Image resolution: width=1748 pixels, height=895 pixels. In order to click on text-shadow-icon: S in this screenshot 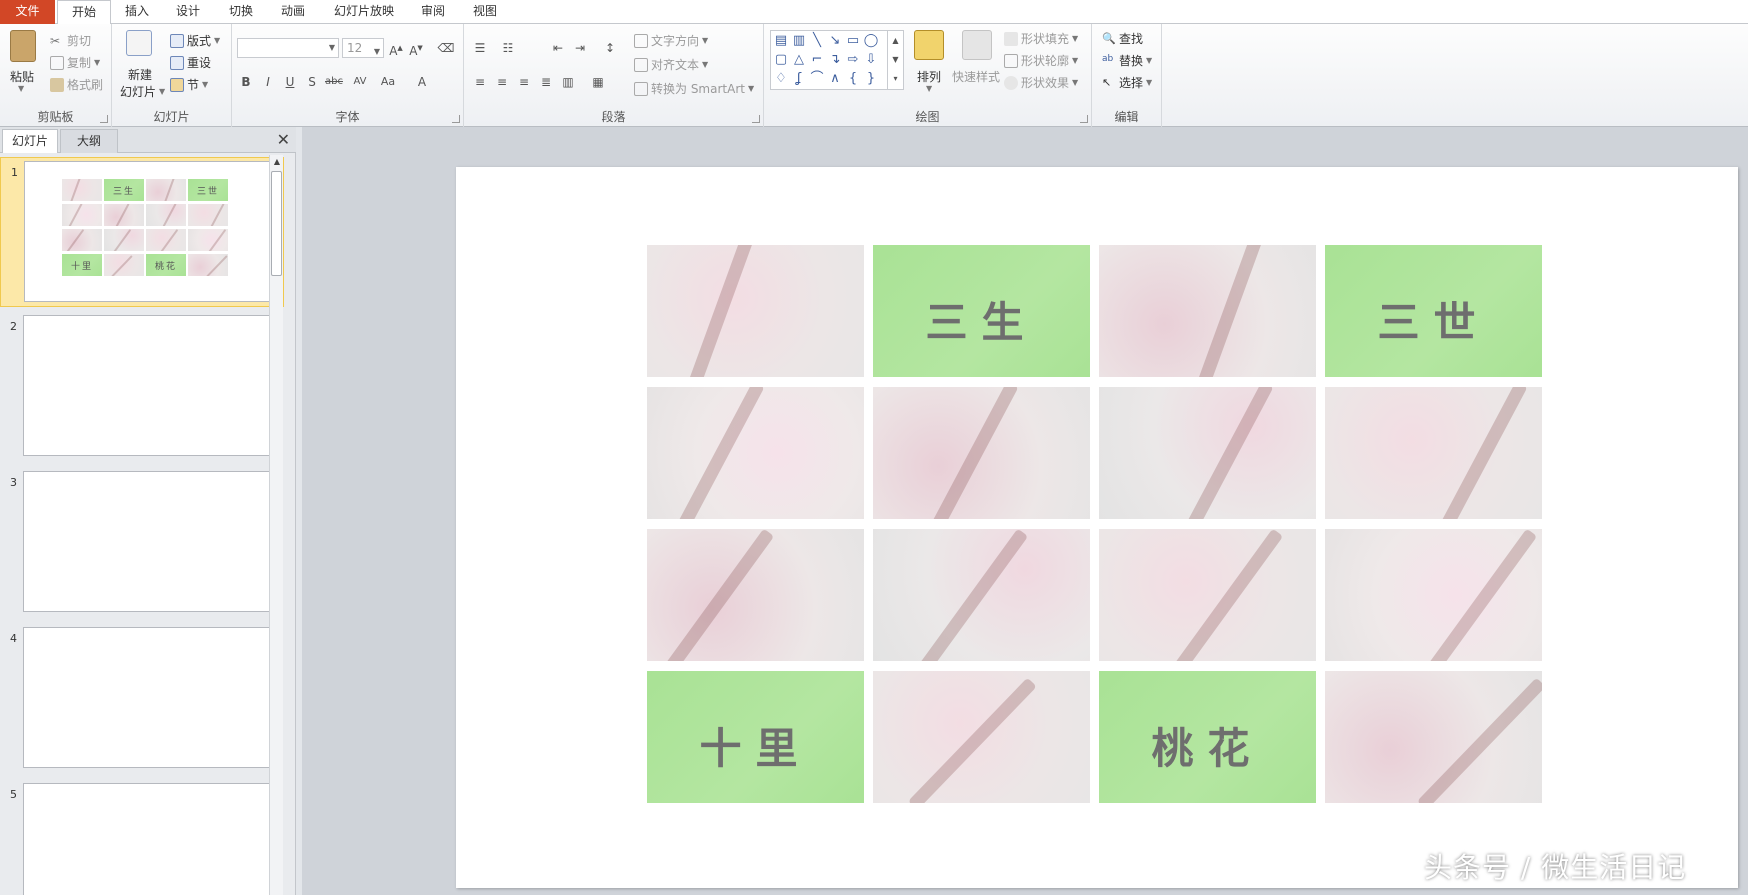, I will do `click(312, 82)`.